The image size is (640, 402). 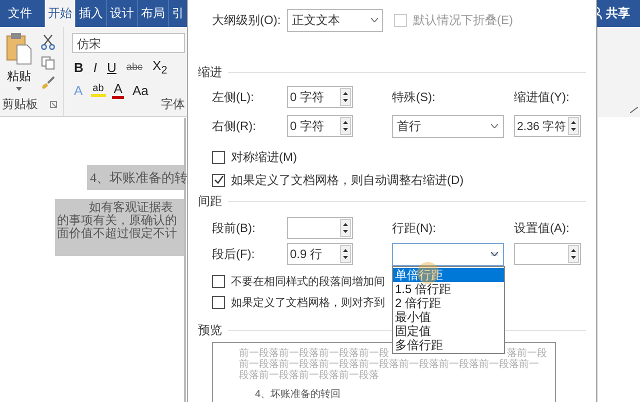 I want to click on field-label: 段后(F):, so click(x=234, y=254).